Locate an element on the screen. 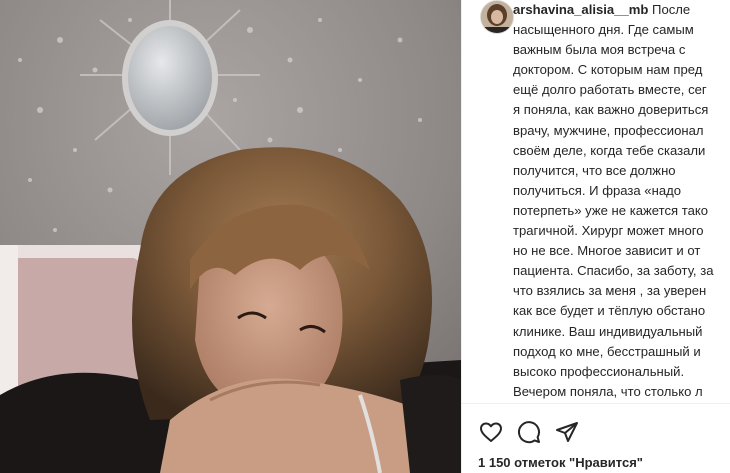 This screenshot has height=473, width=730. caption-line: клинике. Ваш индивидуальный is located at coordinates (608, 331).